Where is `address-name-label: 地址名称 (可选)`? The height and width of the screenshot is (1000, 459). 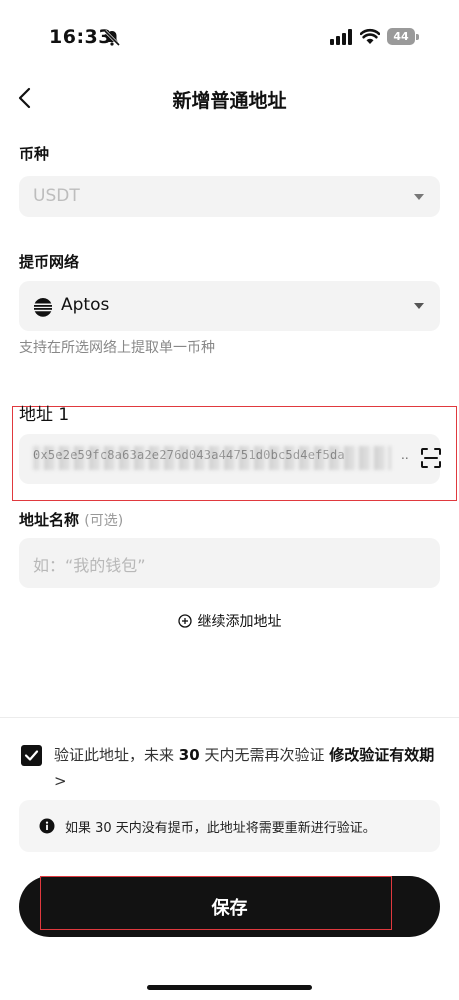
address-name-label: 地址名称 (可选) is located at coordinates (71, 519).